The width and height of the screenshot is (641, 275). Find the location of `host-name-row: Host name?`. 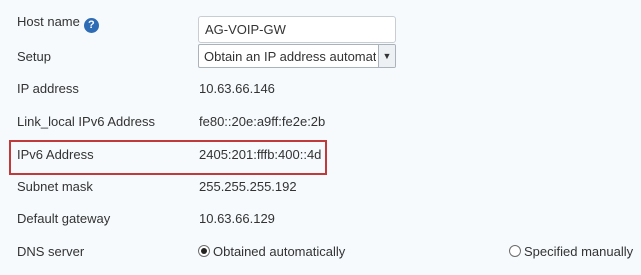

host-name-row: Host name? is located at coordinates (320, 24).